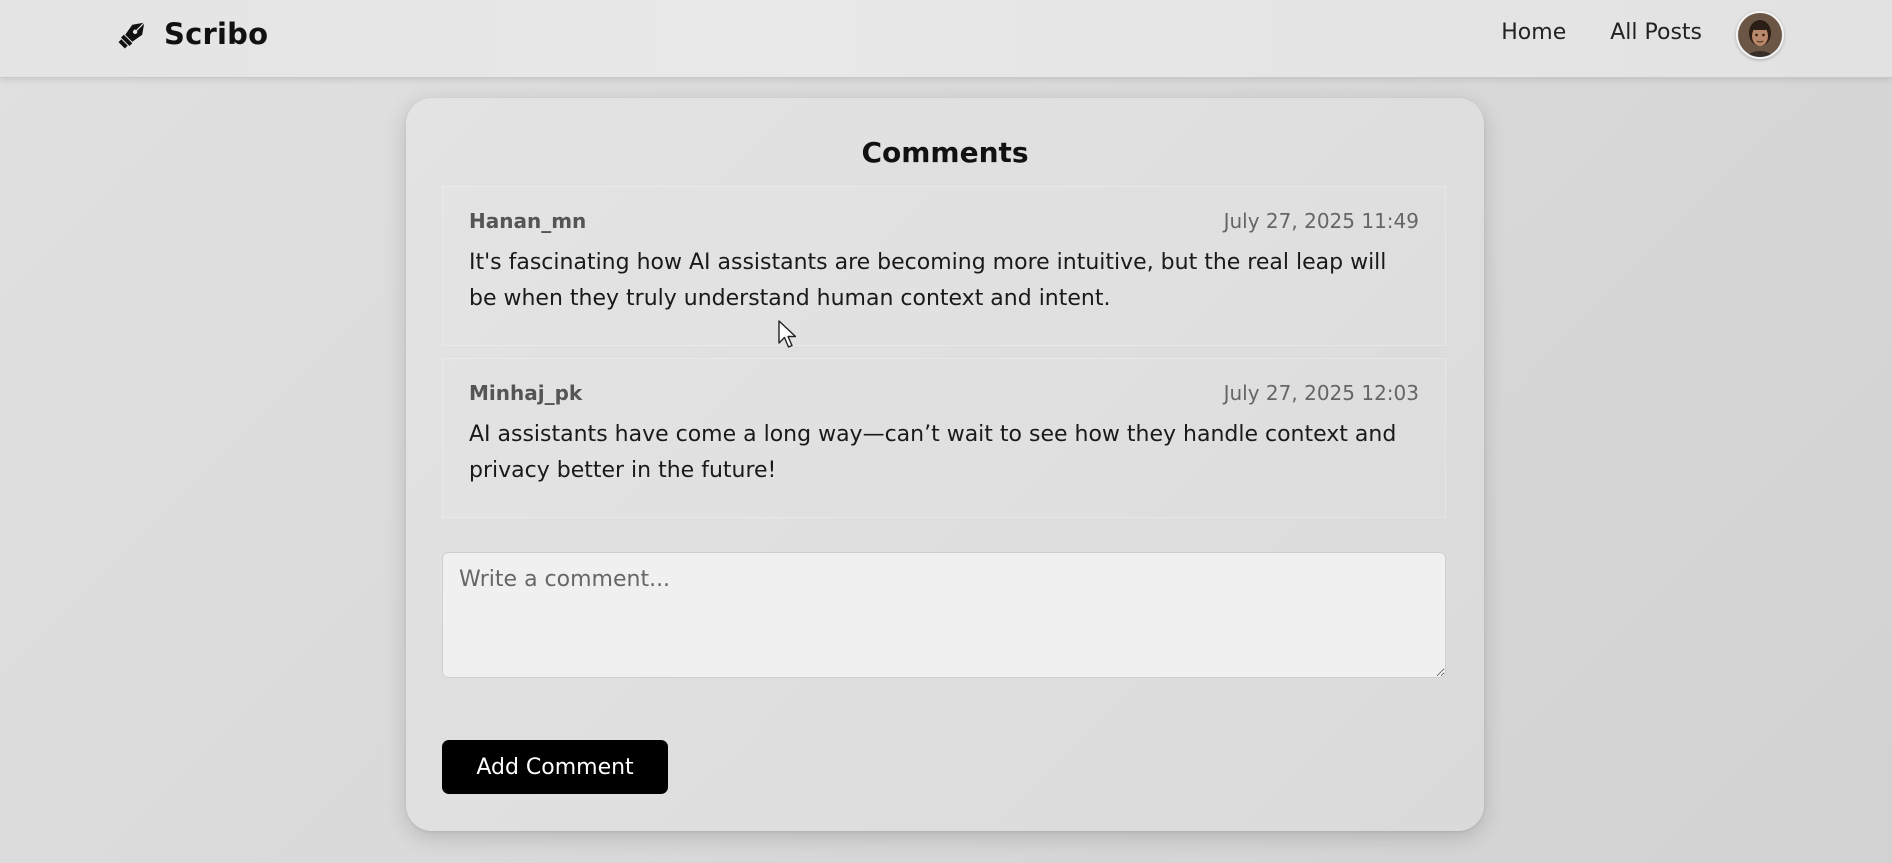 The image size is (1892, 863). What do you see at coordinates (1533, 32) in the screenshot?
I see `nav-link-home: Home` at bounding box center [1533, 32].